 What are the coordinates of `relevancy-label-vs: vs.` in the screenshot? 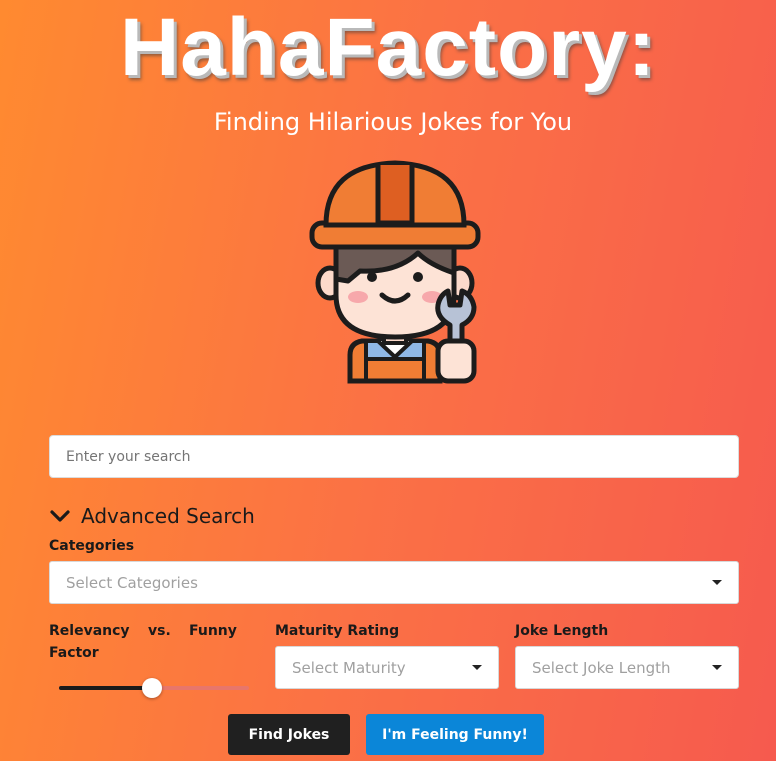 It's located at (159, 631).